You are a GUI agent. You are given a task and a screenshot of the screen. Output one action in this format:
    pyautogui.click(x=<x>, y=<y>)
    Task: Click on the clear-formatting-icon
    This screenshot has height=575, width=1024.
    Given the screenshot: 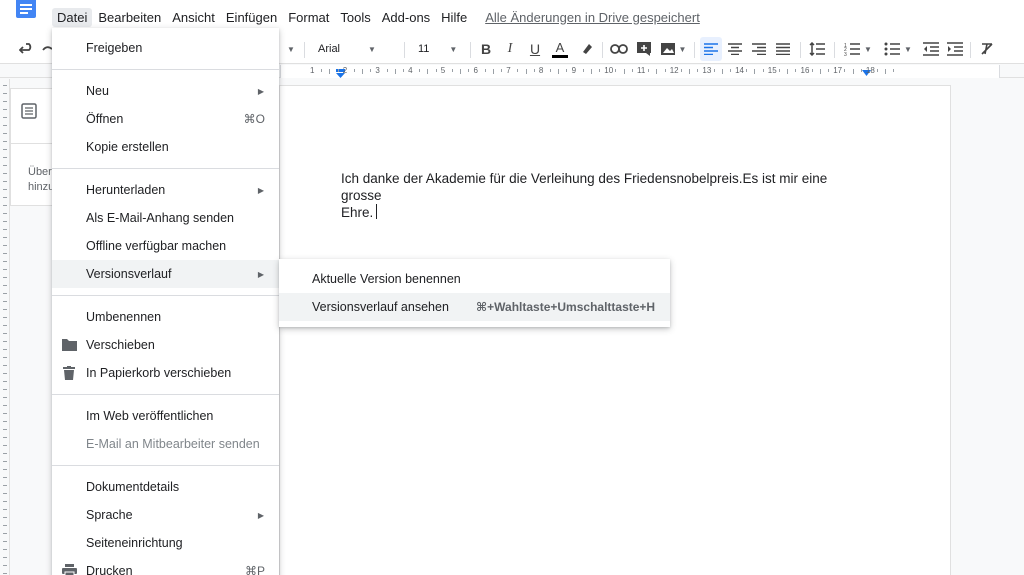 What is the action you would take?
    pyautogui.click(x=987, y=49)
    